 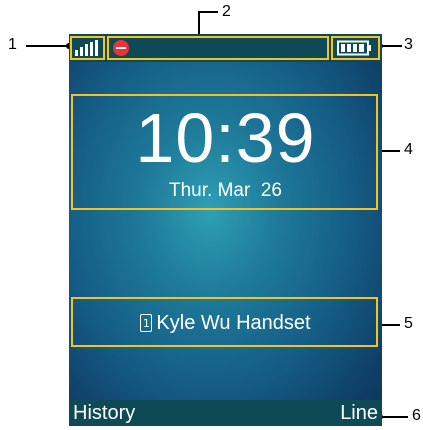 I want to click on callout-3-line, so click(x=391, y=46).